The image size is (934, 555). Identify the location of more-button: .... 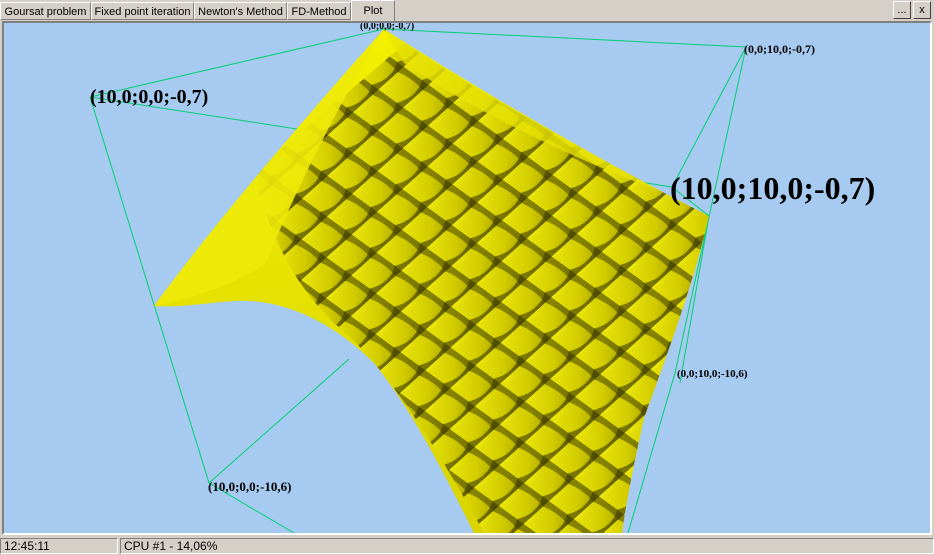
(902, 10).